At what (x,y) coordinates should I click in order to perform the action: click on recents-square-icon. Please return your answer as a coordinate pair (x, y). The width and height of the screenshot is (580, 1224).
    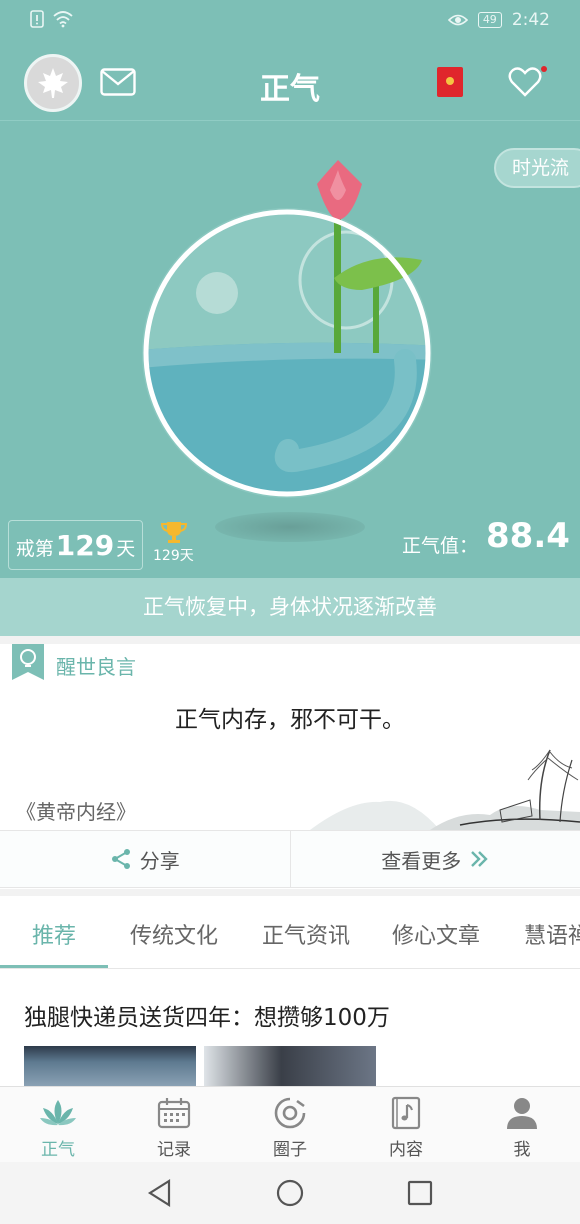
    Looking at the image, I should click on (420, 1193).